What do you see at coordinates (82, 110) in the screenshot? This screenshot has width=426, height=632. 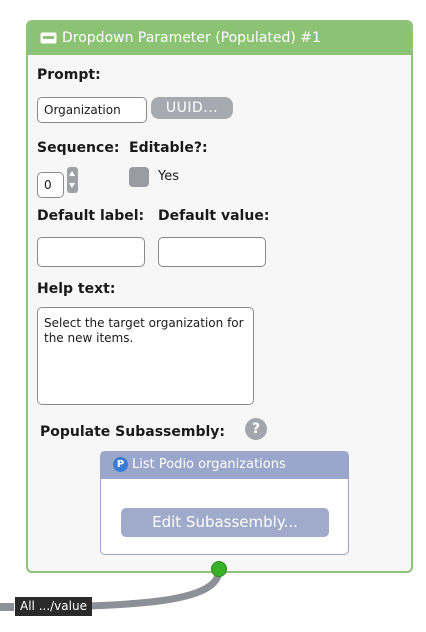 I see `prompt-value: Organization` at bounding box center [82, 110].